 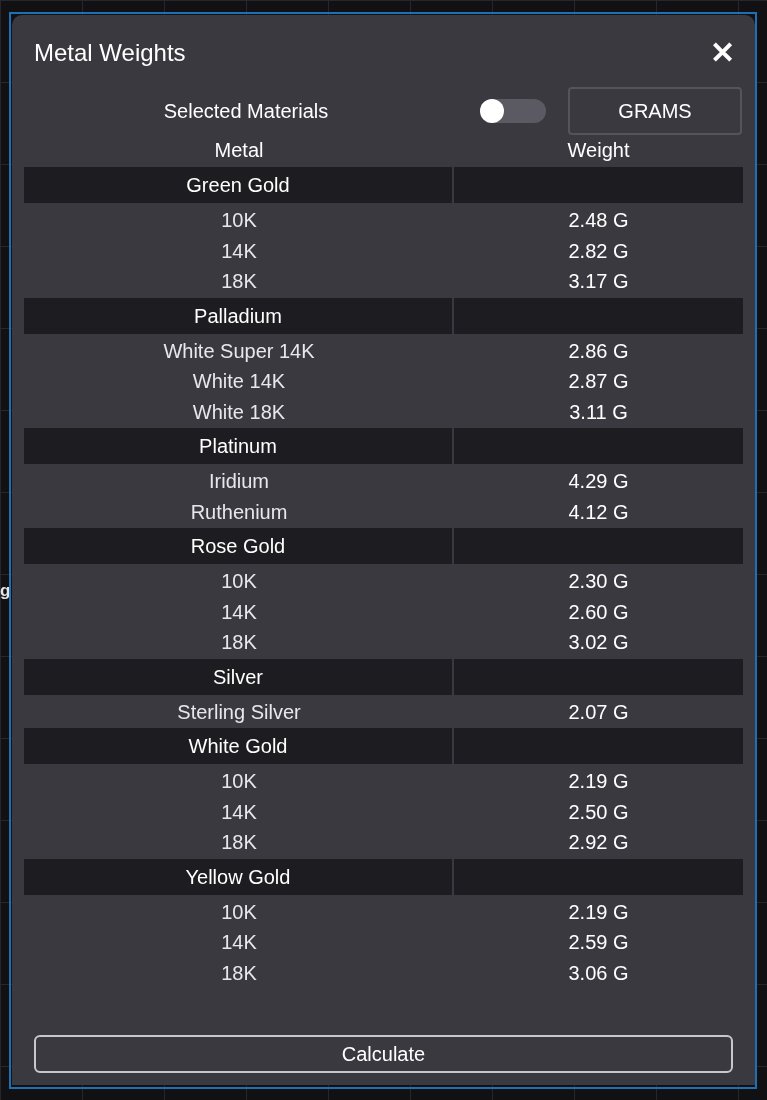 I want to click on column-header: Metal, so click(x=239, y=150).